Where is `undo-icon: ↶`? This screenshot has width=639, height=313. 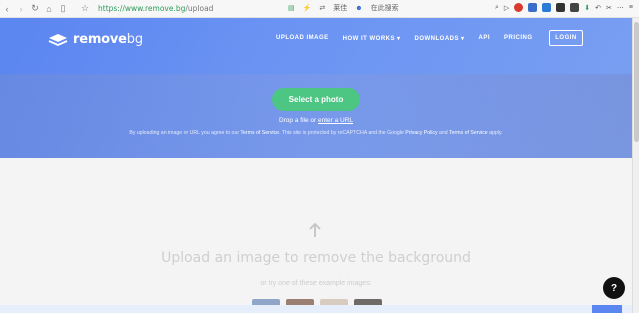 undo-icon: ↶ is located at coordinates (598, 8).